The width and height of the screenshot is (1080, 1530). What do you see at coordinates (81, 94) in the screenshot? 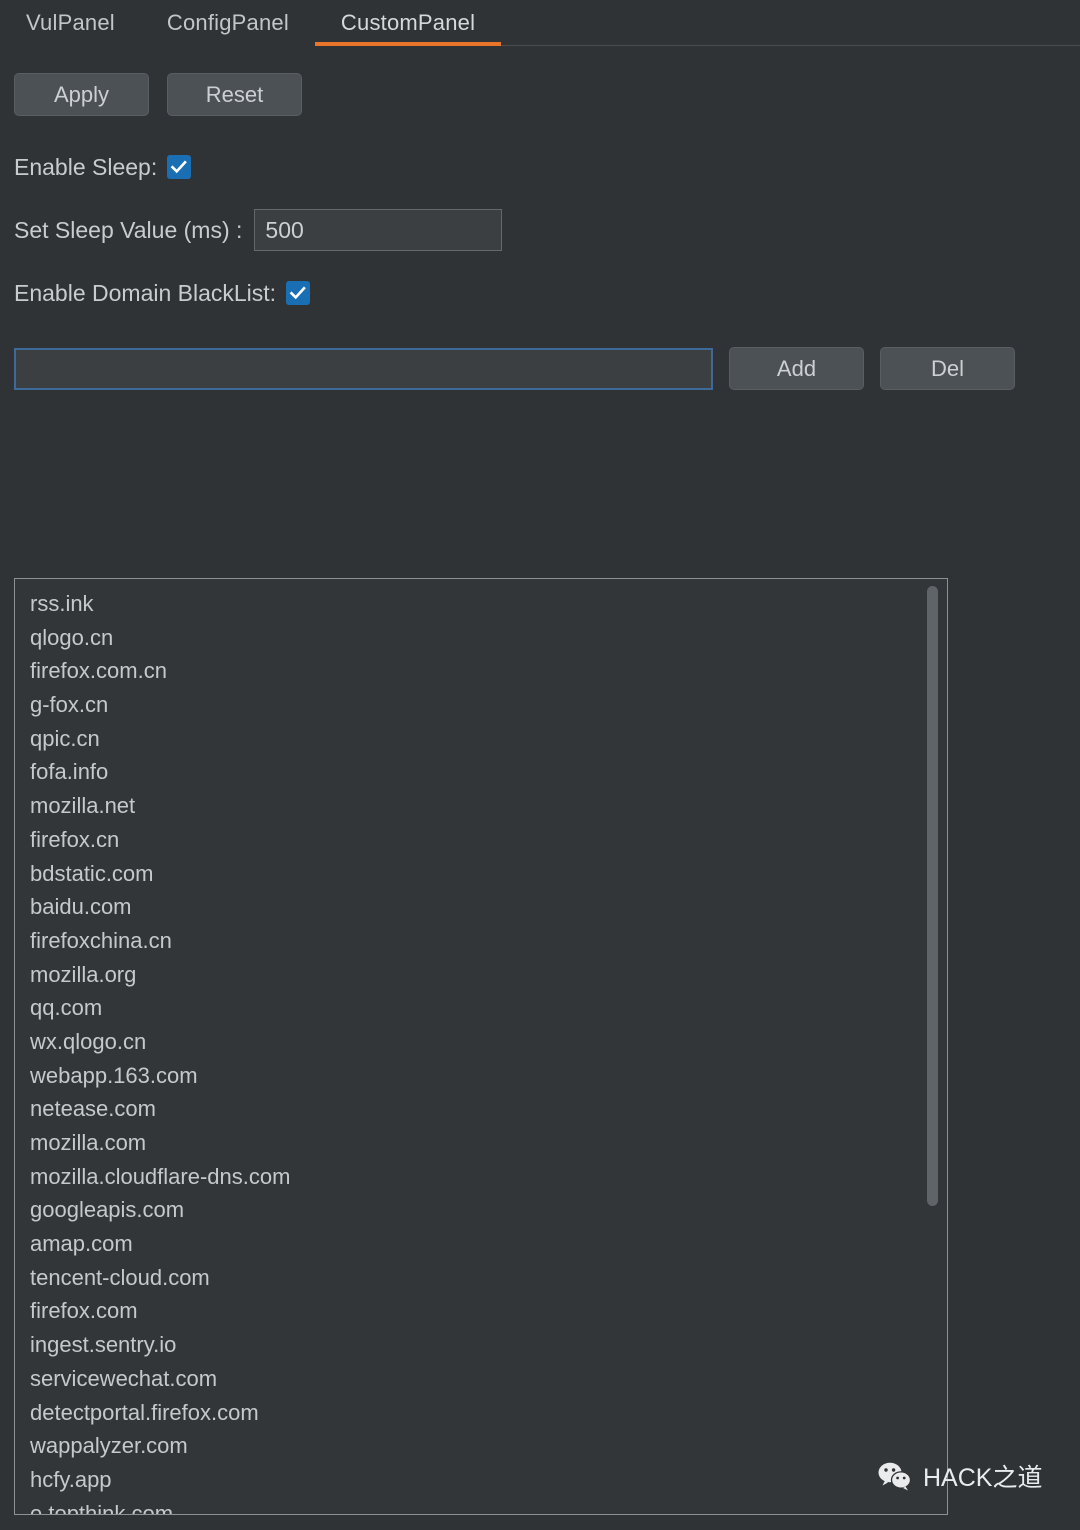
I see `apply-button: Apply` at bounding box center [81, 94].